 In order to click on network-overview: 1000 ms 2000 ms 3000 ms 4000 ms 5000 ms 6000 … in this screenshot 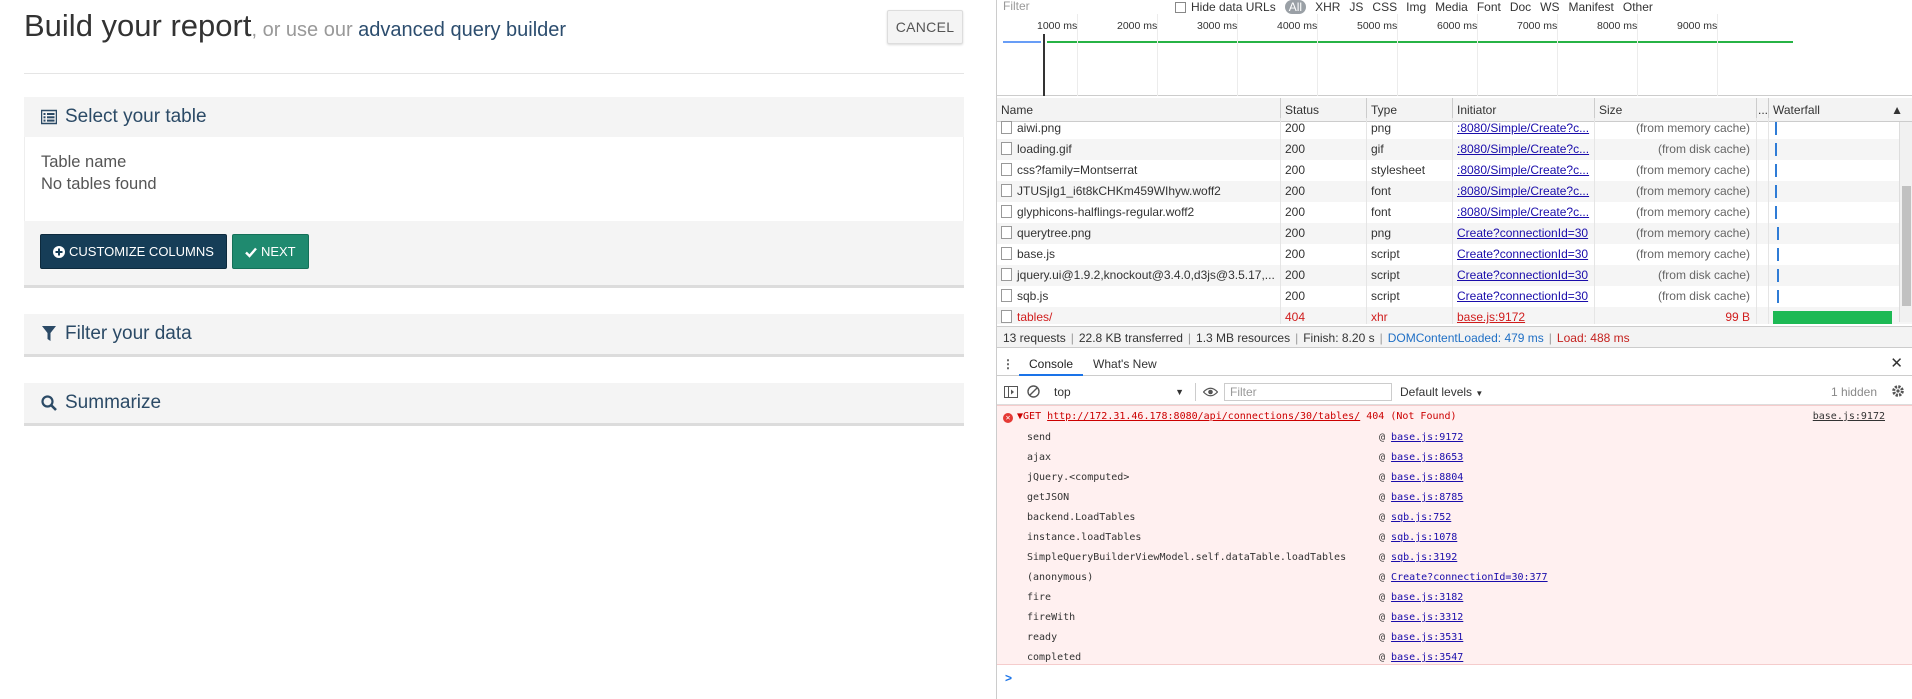, I will do `click(1454, 55)`.